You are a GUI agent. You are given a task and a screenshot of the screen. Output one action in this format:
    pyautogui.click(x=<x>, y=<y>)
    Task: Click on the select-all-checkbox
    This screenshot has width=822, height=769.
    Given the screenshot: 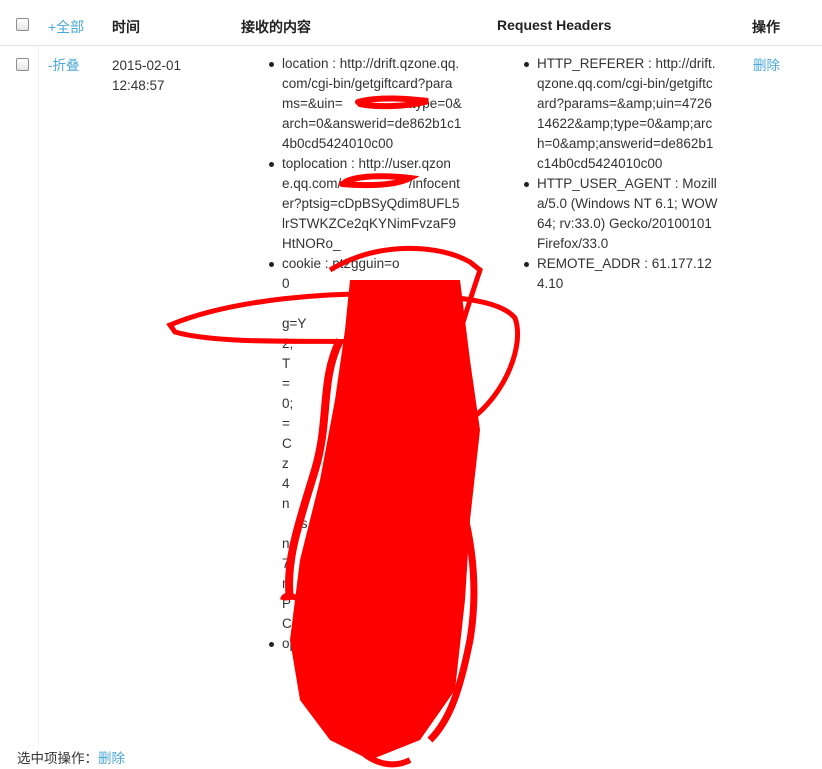 What is the action you would take?
    pyautogui.click(x=22, y=24)
    